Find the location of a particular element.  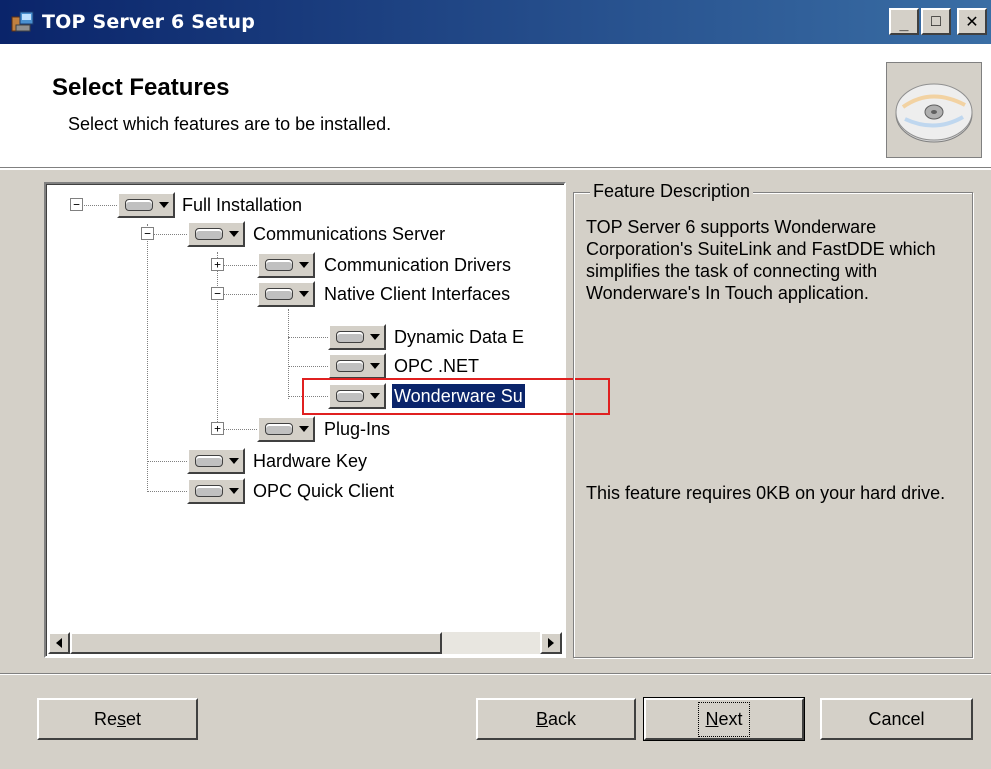

close-icon: ✕ is located at coordinates (972, 22).